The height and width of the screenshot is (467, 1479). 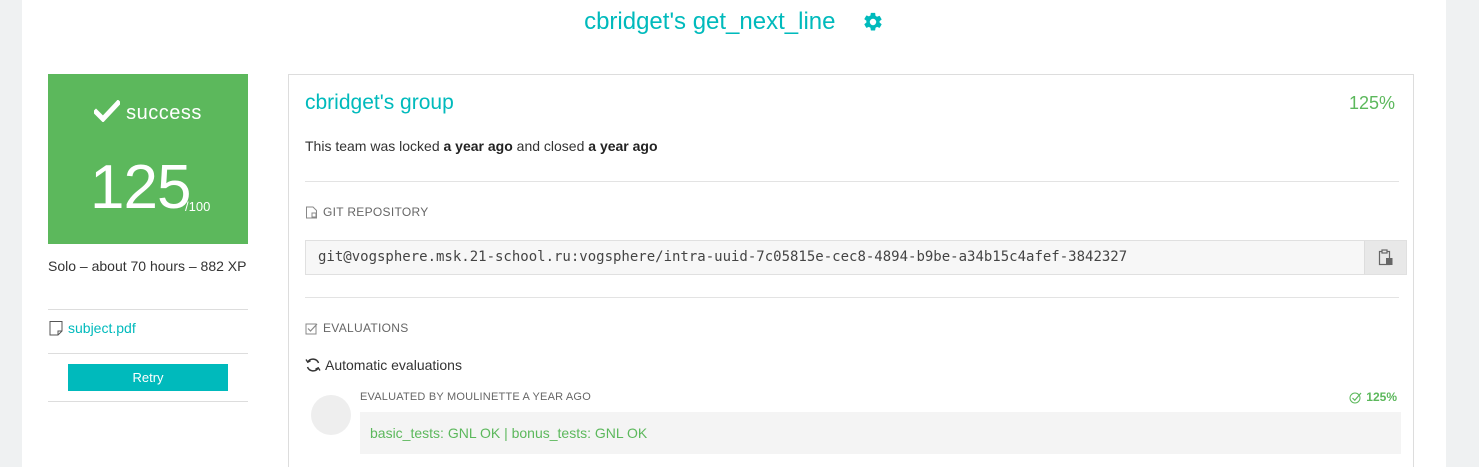 What do you see at coordinates (148, 377) in the screenshot?
I see `retry-button: Retry` at bounding box center [148, 377].